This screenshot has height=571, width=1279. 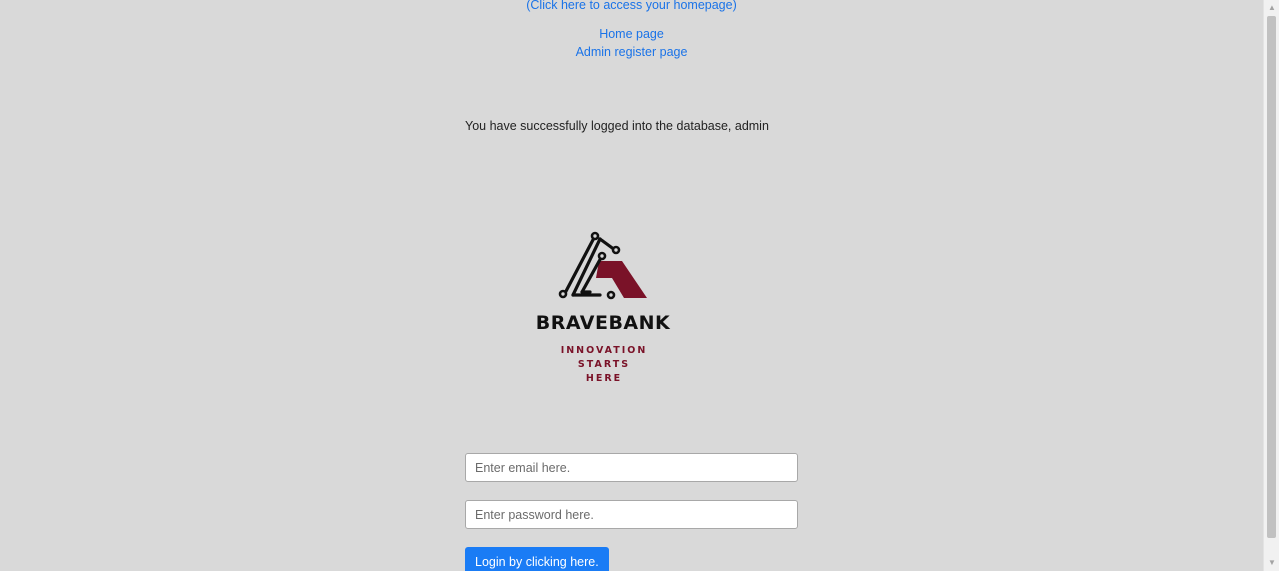 I want to click on scroll-down-arrow-icon: ▼, so click(x=1271, y=563).